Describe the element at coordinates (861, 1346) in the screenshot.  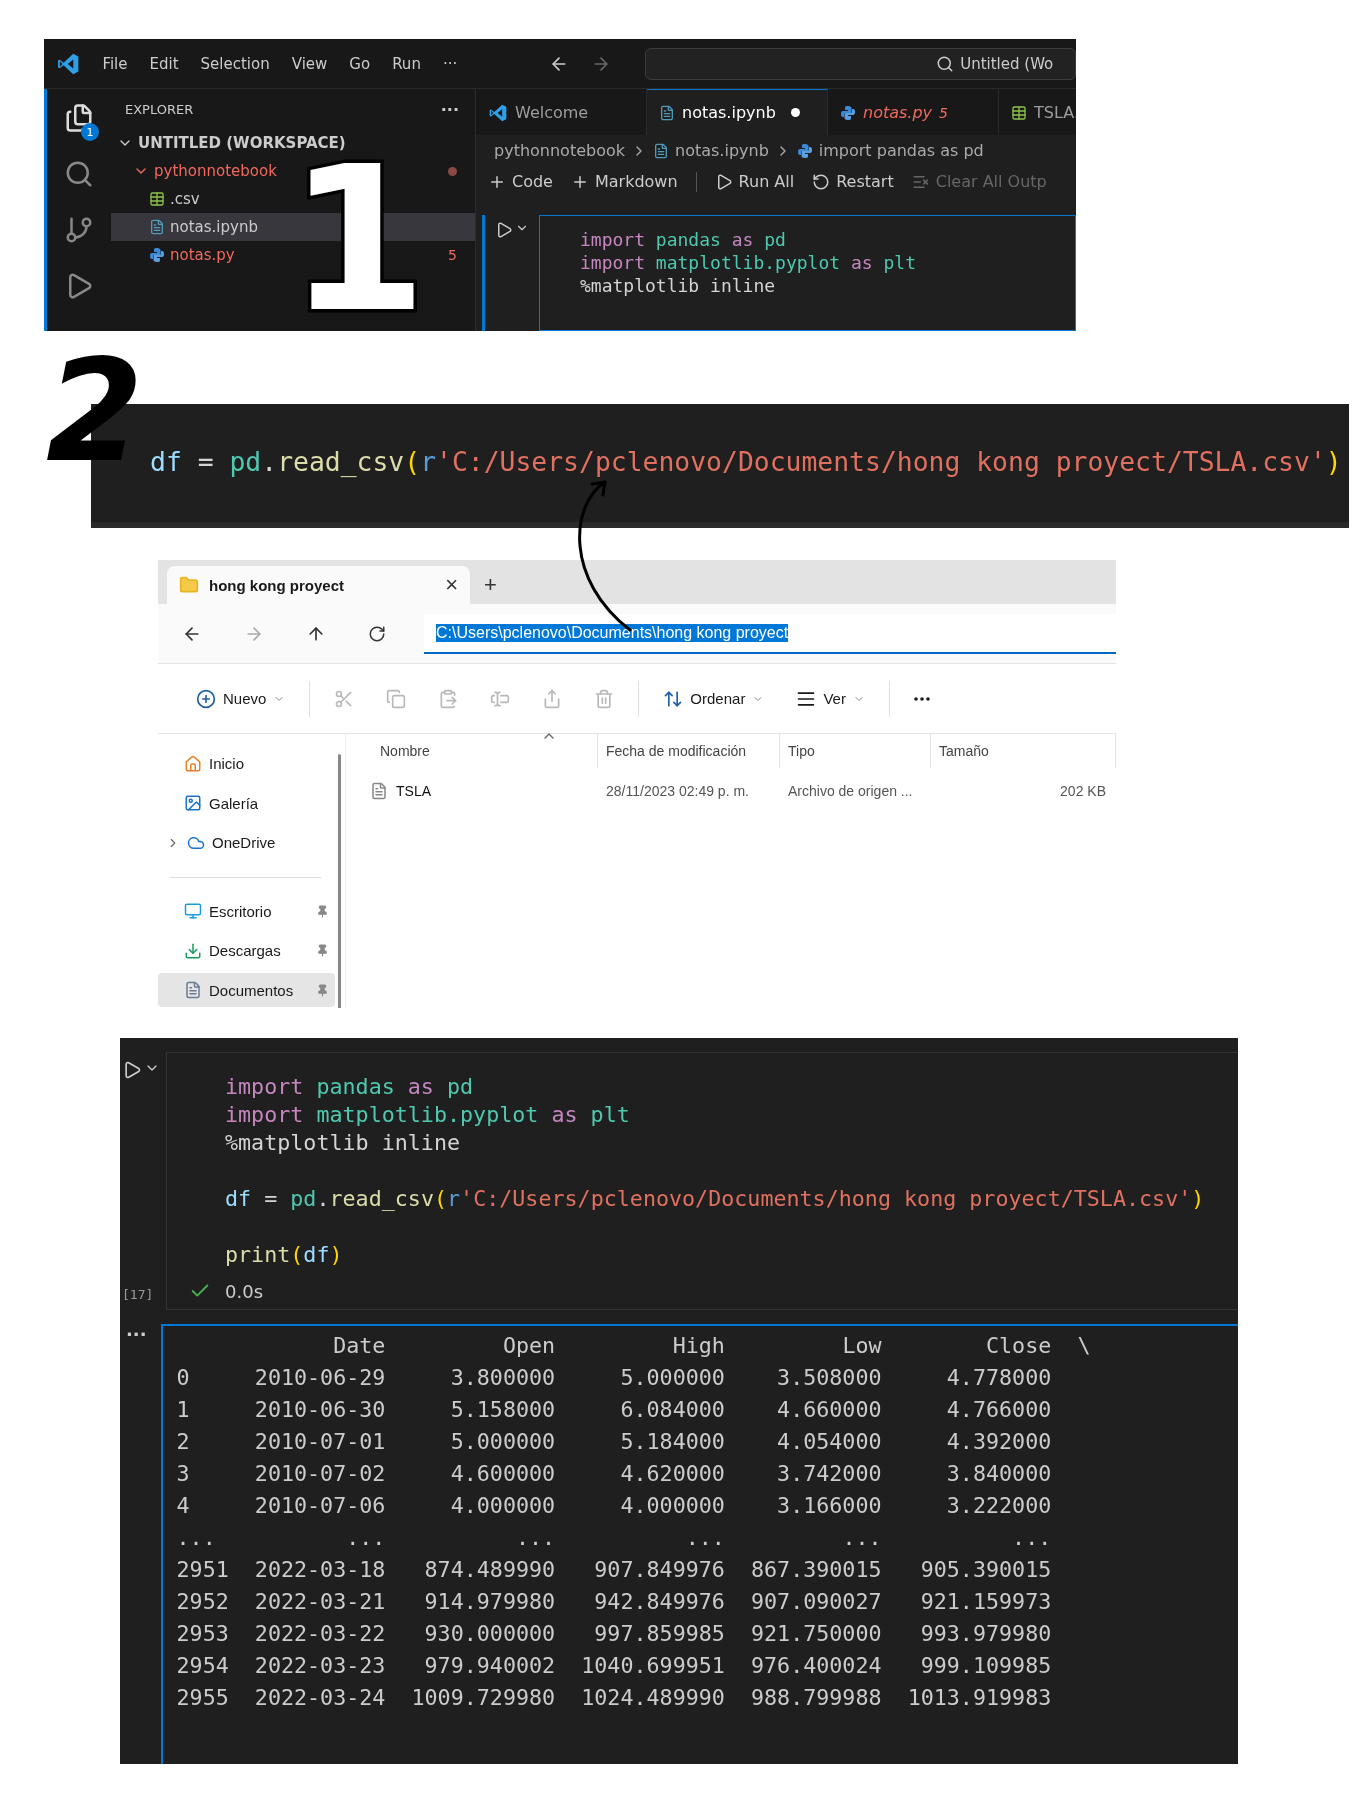
I see `column-header: Low` at that location.